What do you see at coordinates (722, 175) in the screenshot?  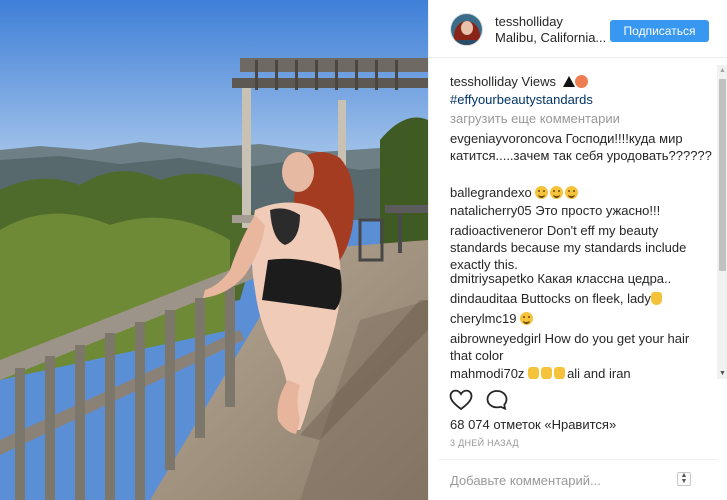 I see `scrollbar-thumb` at bounding box center [722, 175].